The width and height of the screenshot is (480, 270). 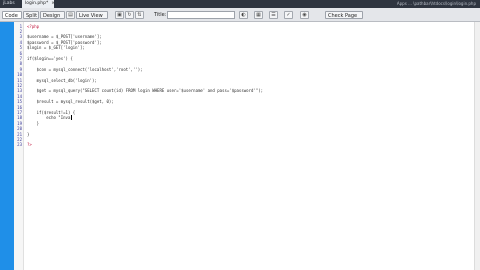 I want to click on check-page-label: Check Page, so click(x=343, y=16).